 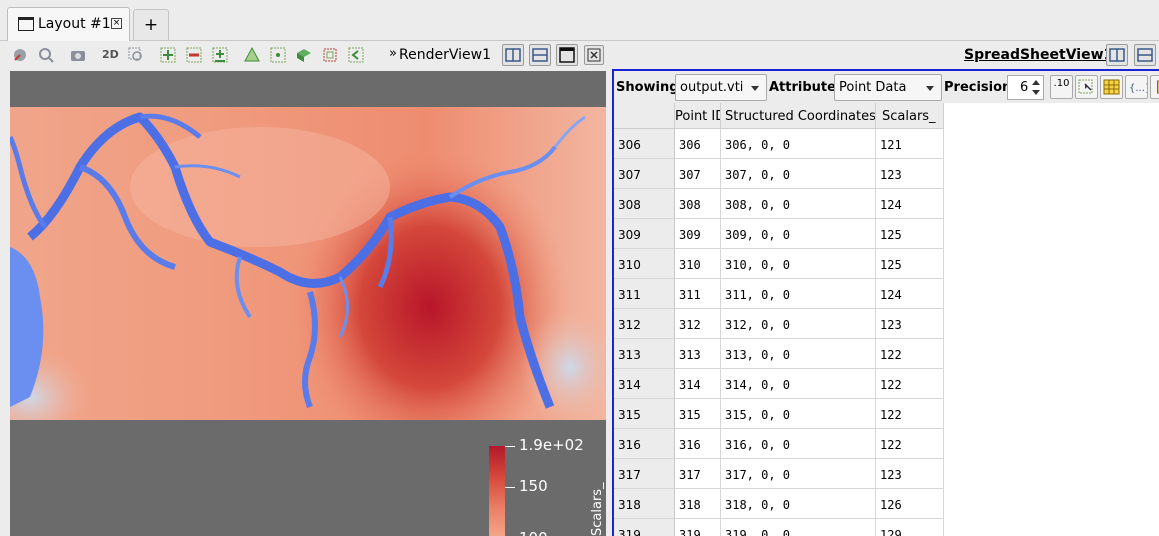 I want to click on table-row: 309 309 309, 0, 0 125, so click(x=779, y=234).